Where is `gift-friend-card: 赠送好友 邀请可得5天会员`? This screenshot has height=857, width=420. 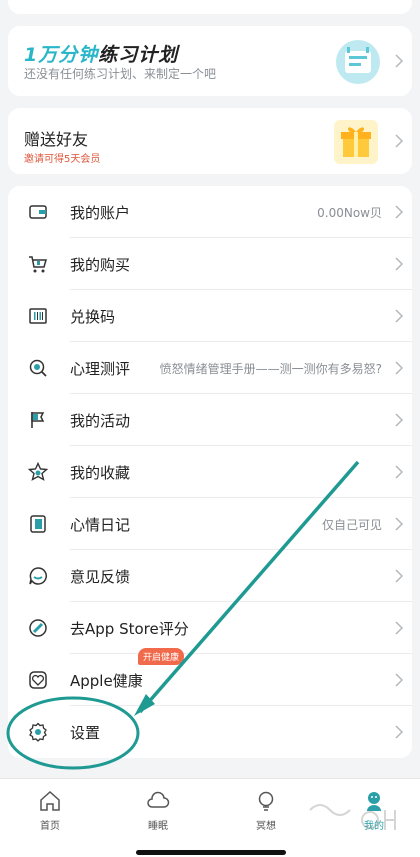
gift-friend-card: 赠送好友 邀请可得5天会员 is located at coordinates (210, 141).